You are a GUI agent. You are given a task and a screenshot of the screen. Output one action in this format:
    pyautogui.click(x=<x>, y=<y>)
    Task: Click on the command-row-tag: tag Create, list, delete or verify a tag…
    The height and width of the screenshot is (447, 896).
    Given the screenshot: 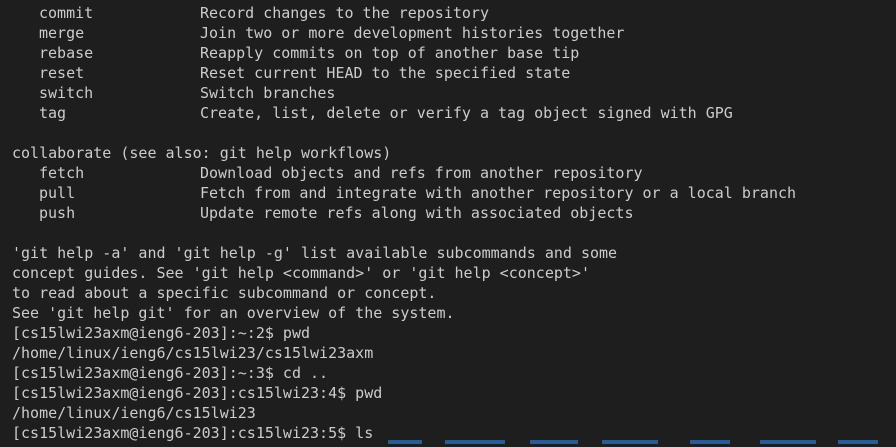 What is the action you would take?
    pyautogui.click(x=454, y=113)
    